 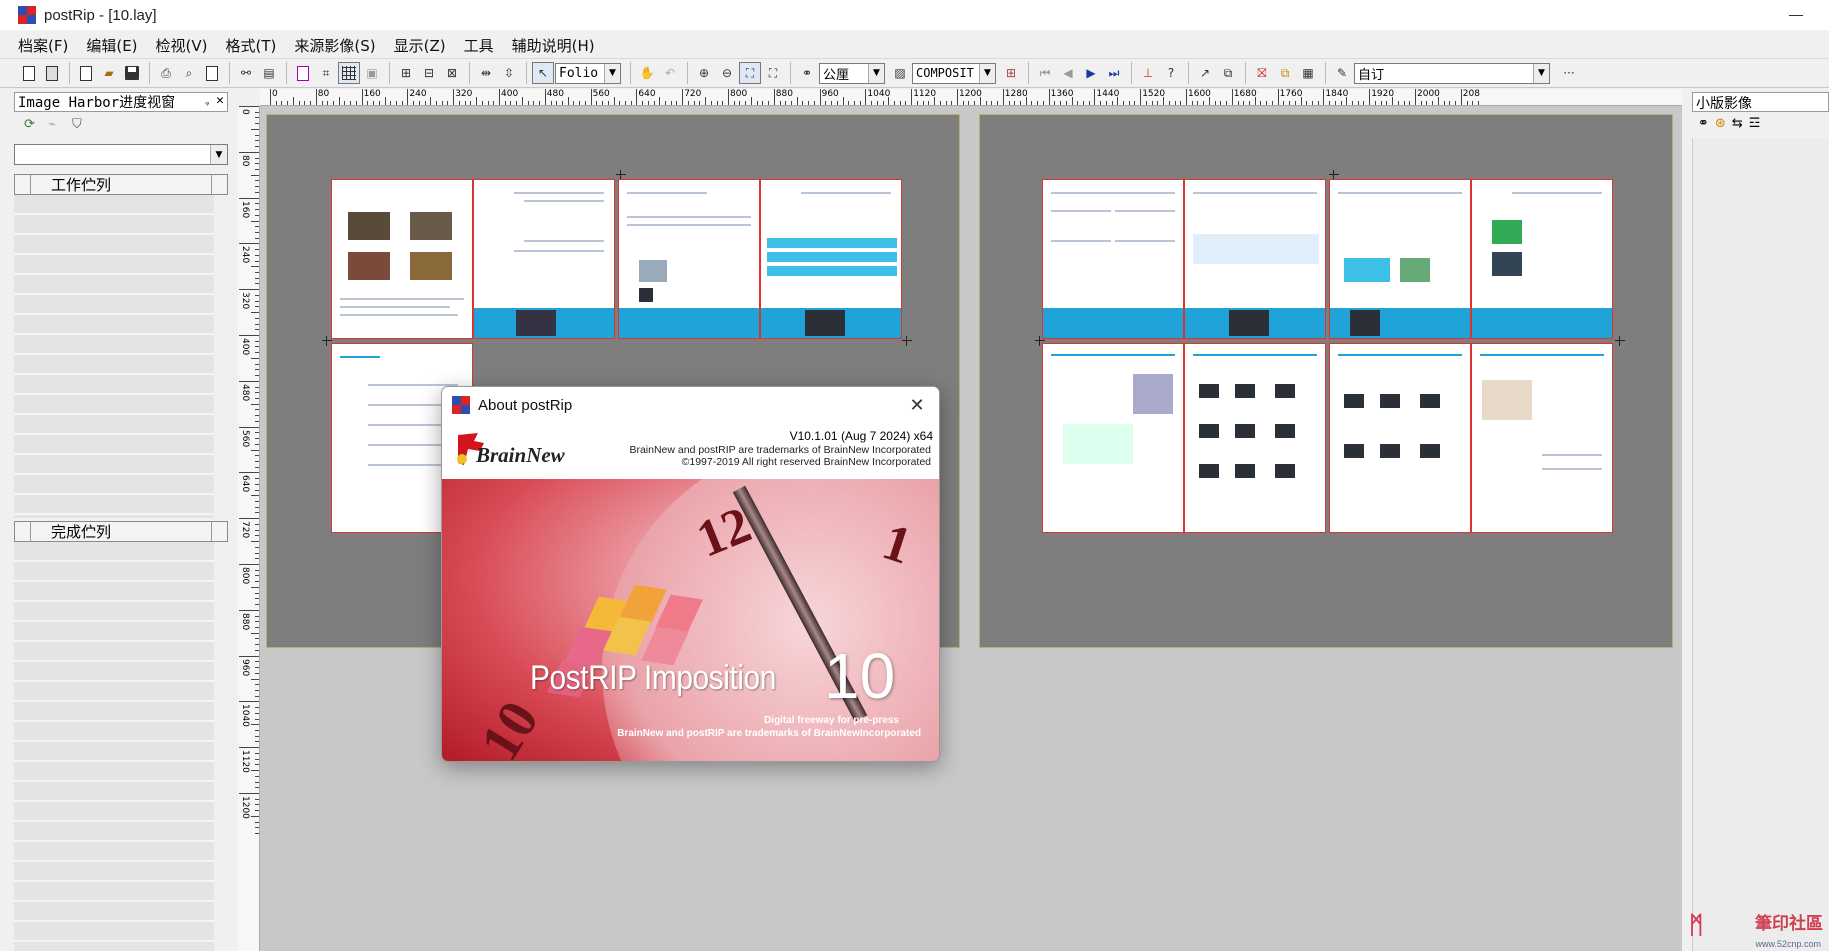 I want to click on link-icon: ⚯, so click(x=246, y=73).